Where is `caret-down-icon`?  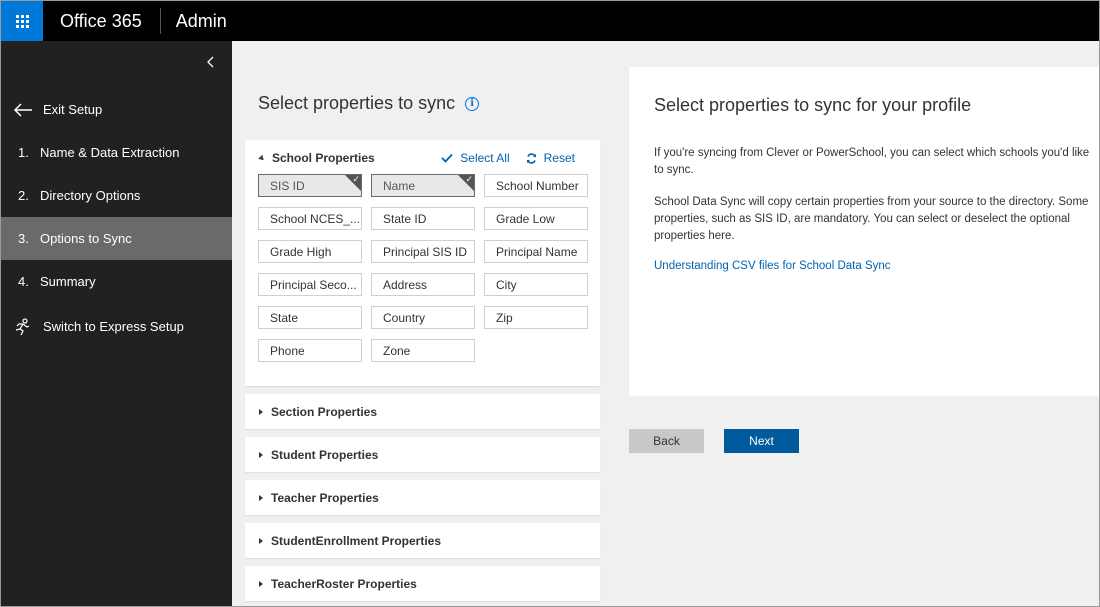
caret-down-icon is located at coordinates (262, 158).